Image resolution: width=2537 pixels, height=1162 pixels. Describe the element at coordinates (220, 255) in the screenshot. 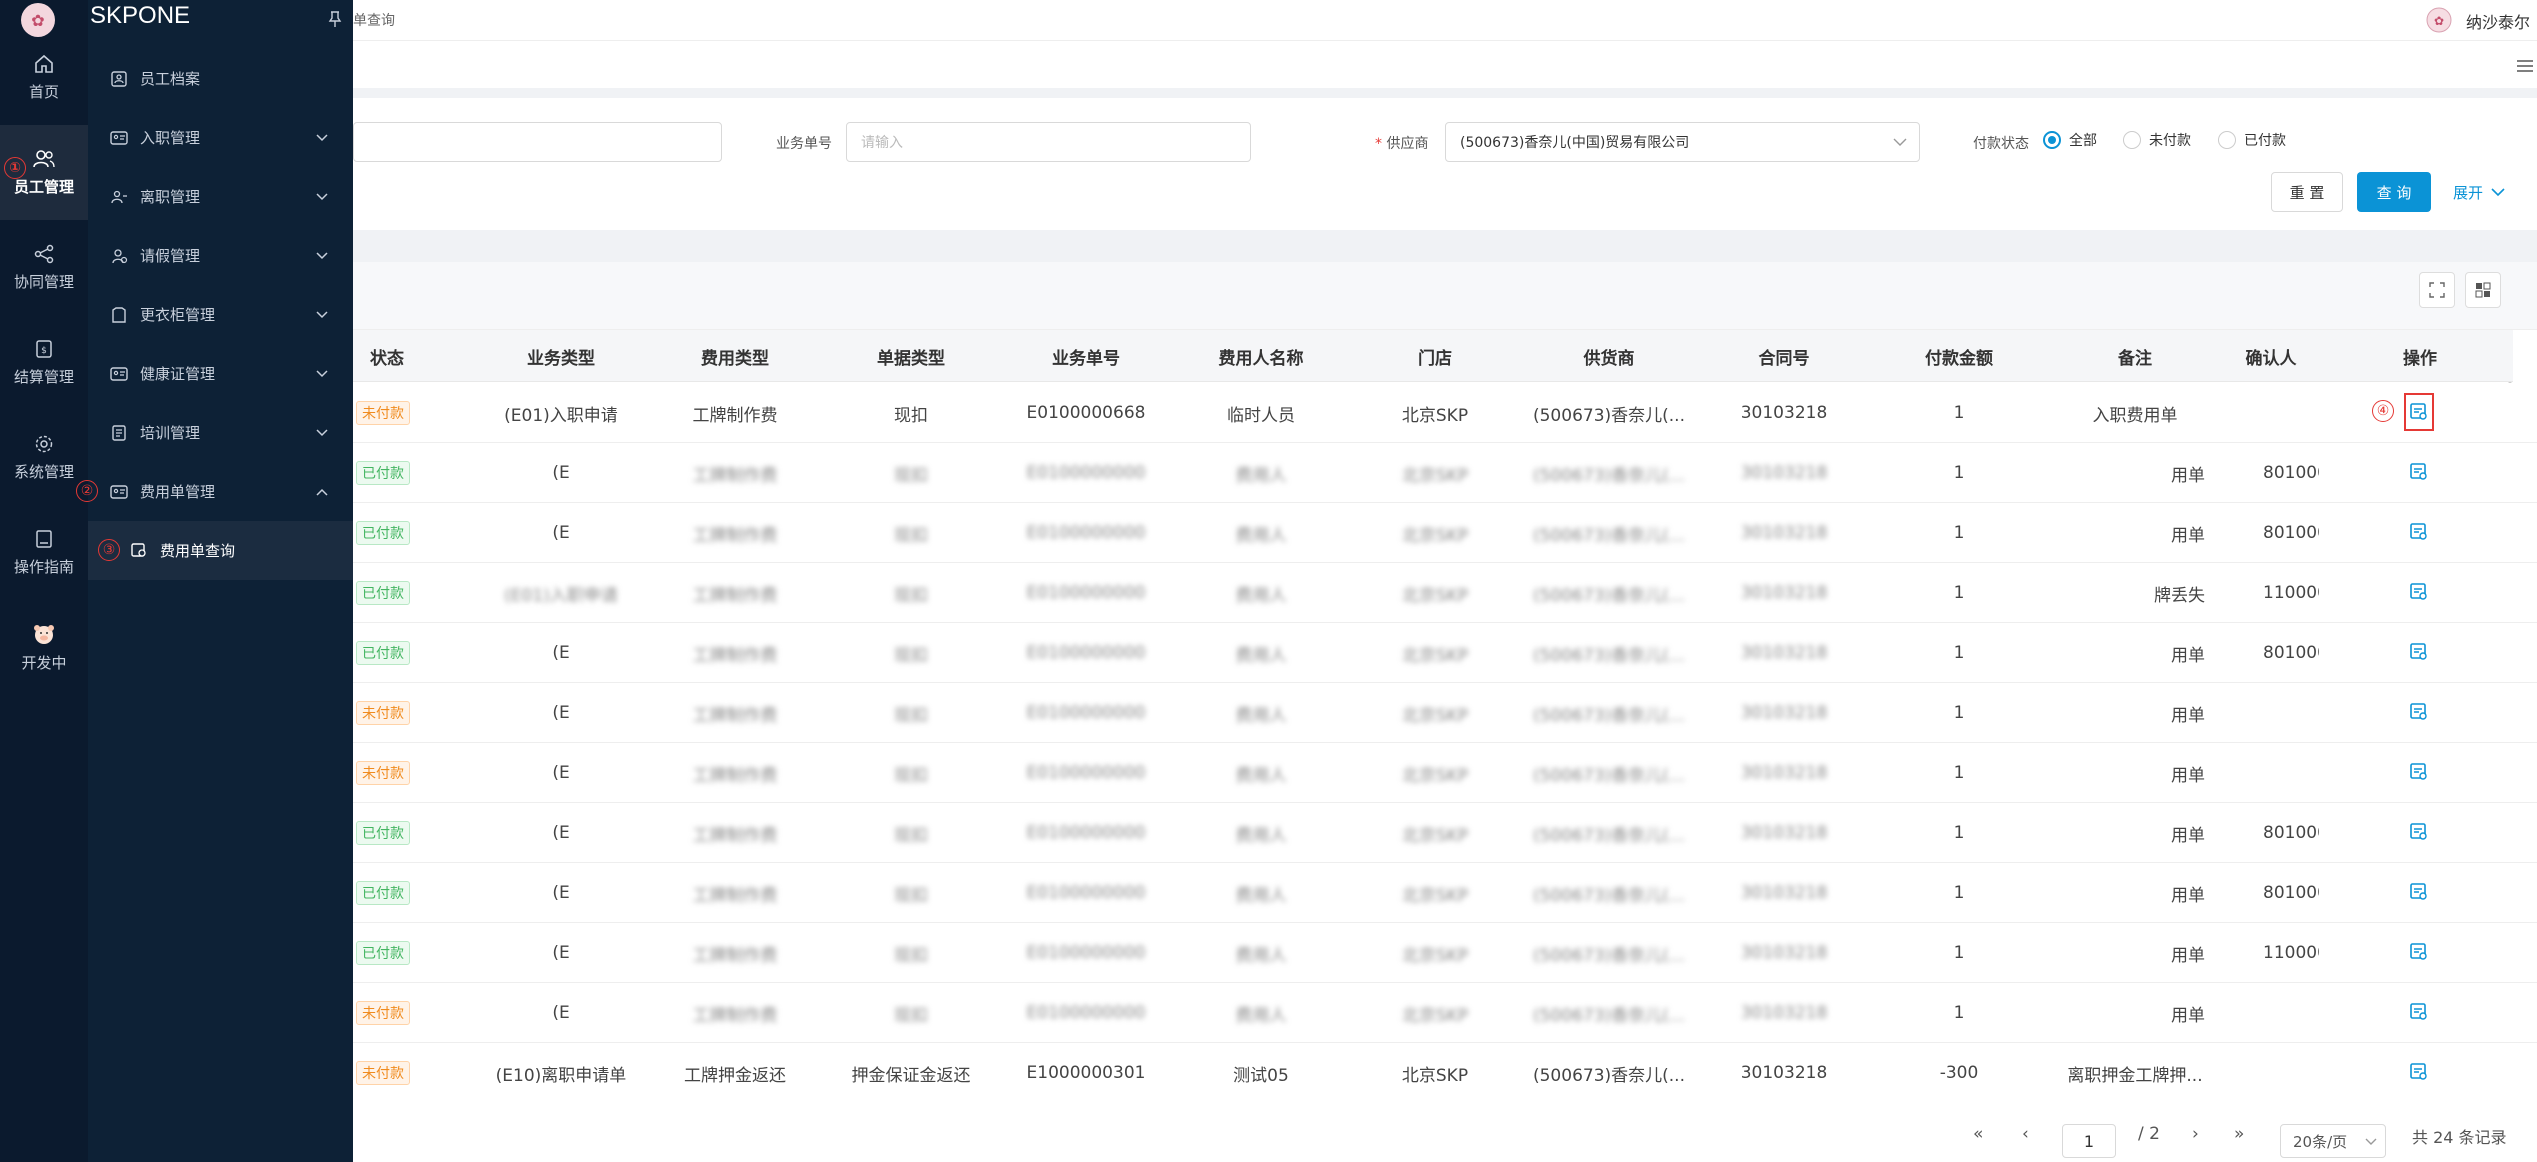

I see `submenu-item-leave: 请假管理` at that location.